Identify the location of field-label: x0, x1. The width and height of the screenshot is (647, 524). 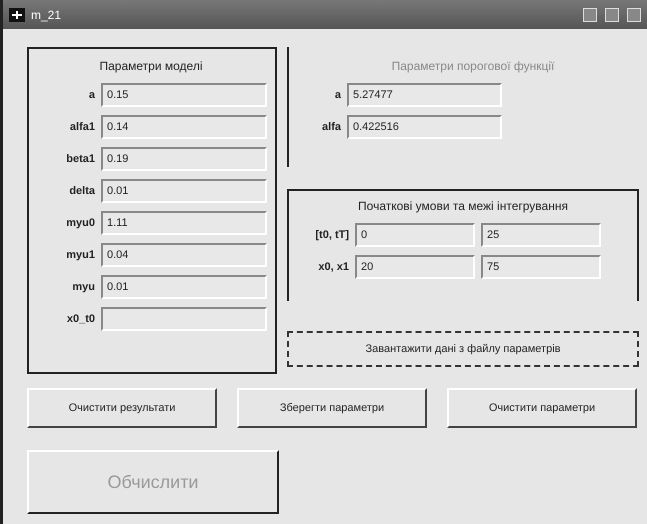
(333, 267).